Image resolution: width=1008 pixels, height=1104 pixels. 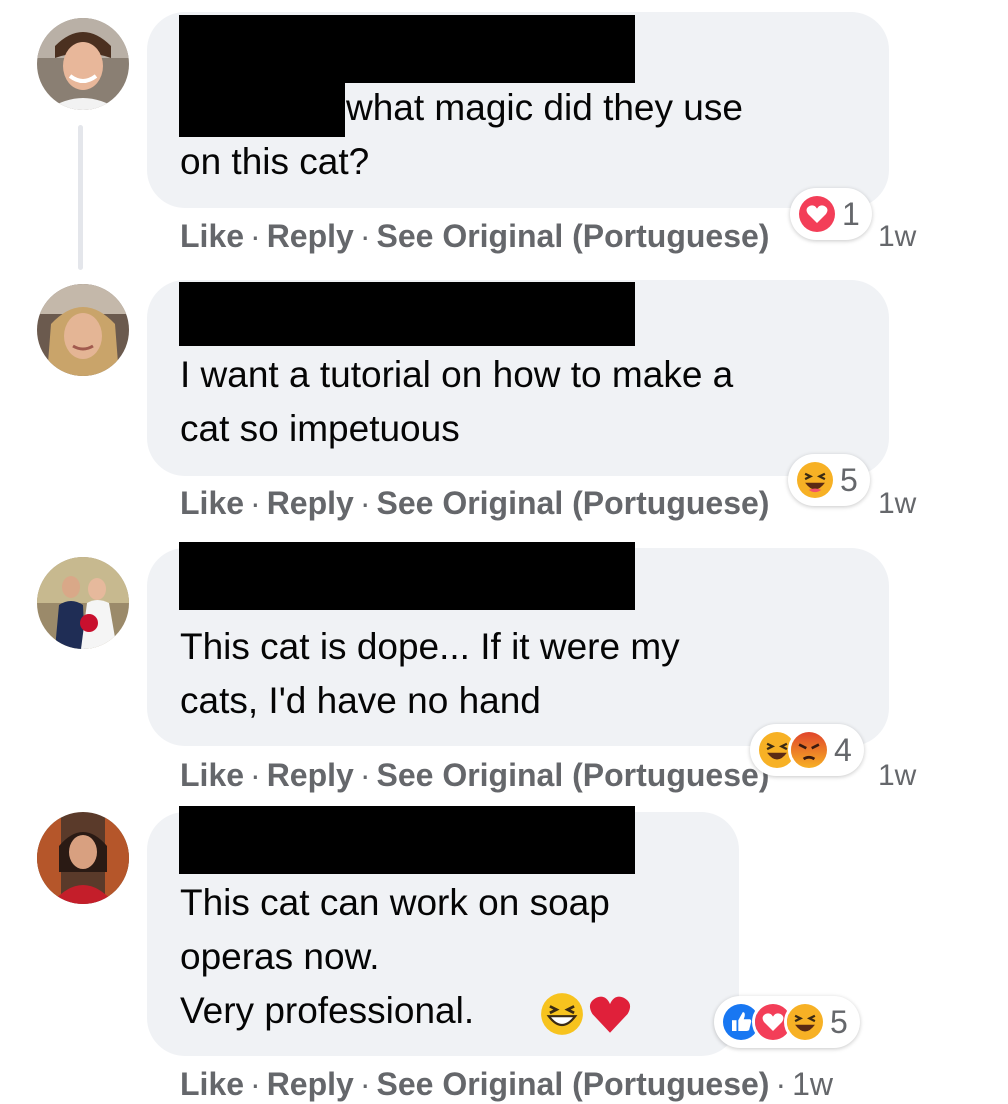 I want to click on comment-text: cats, I'd have no hand, so click(x=360, y=700).